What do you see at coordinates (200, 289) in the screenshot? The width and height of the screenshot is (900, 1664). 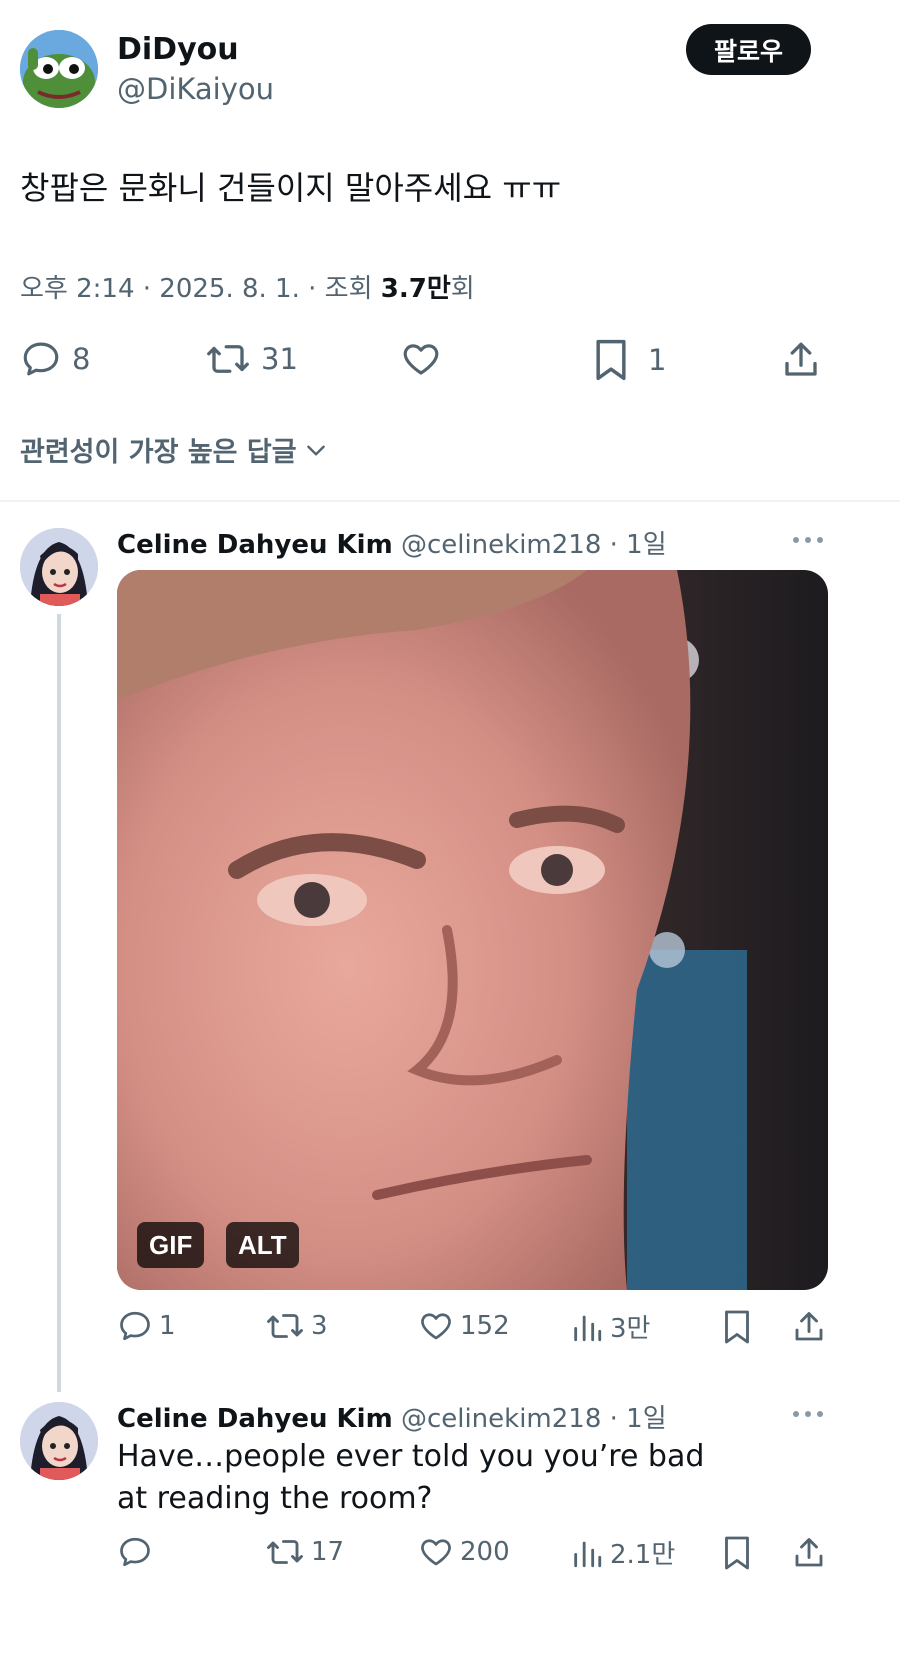 I see `timestamp: 오후 2:14 · 2025. 8. 1. · 조회` at bounding box center [200, 289].